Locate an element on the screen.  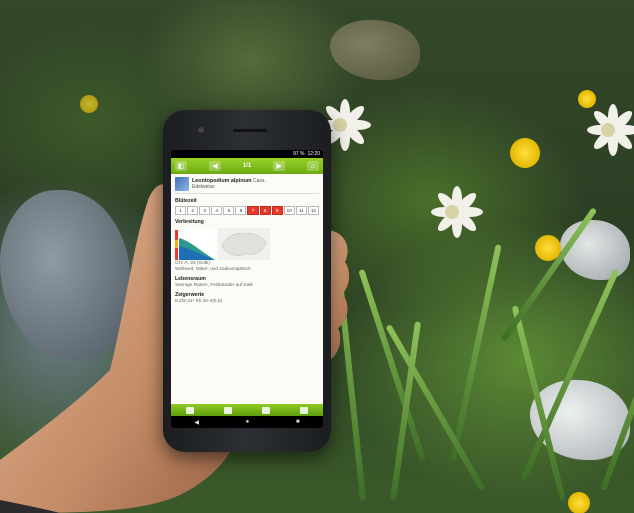
species-author: Cass. is located at coordinates (259, 181).